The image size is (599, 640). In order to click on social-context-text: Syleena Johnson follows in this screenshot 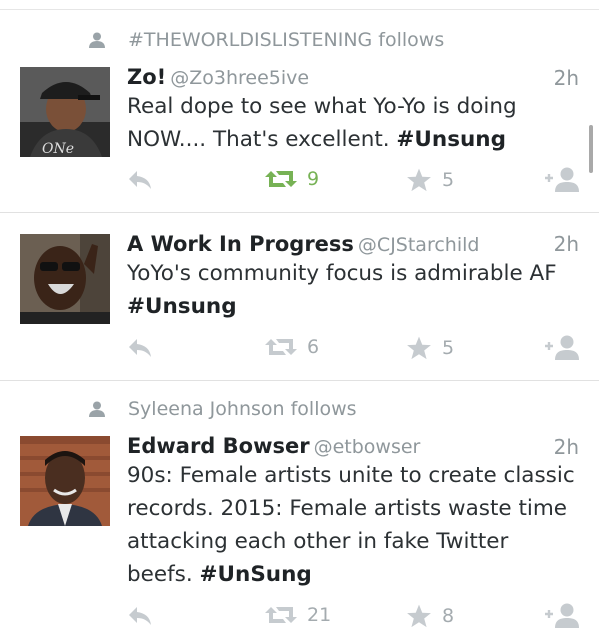, I will do `click(242, 409)`.